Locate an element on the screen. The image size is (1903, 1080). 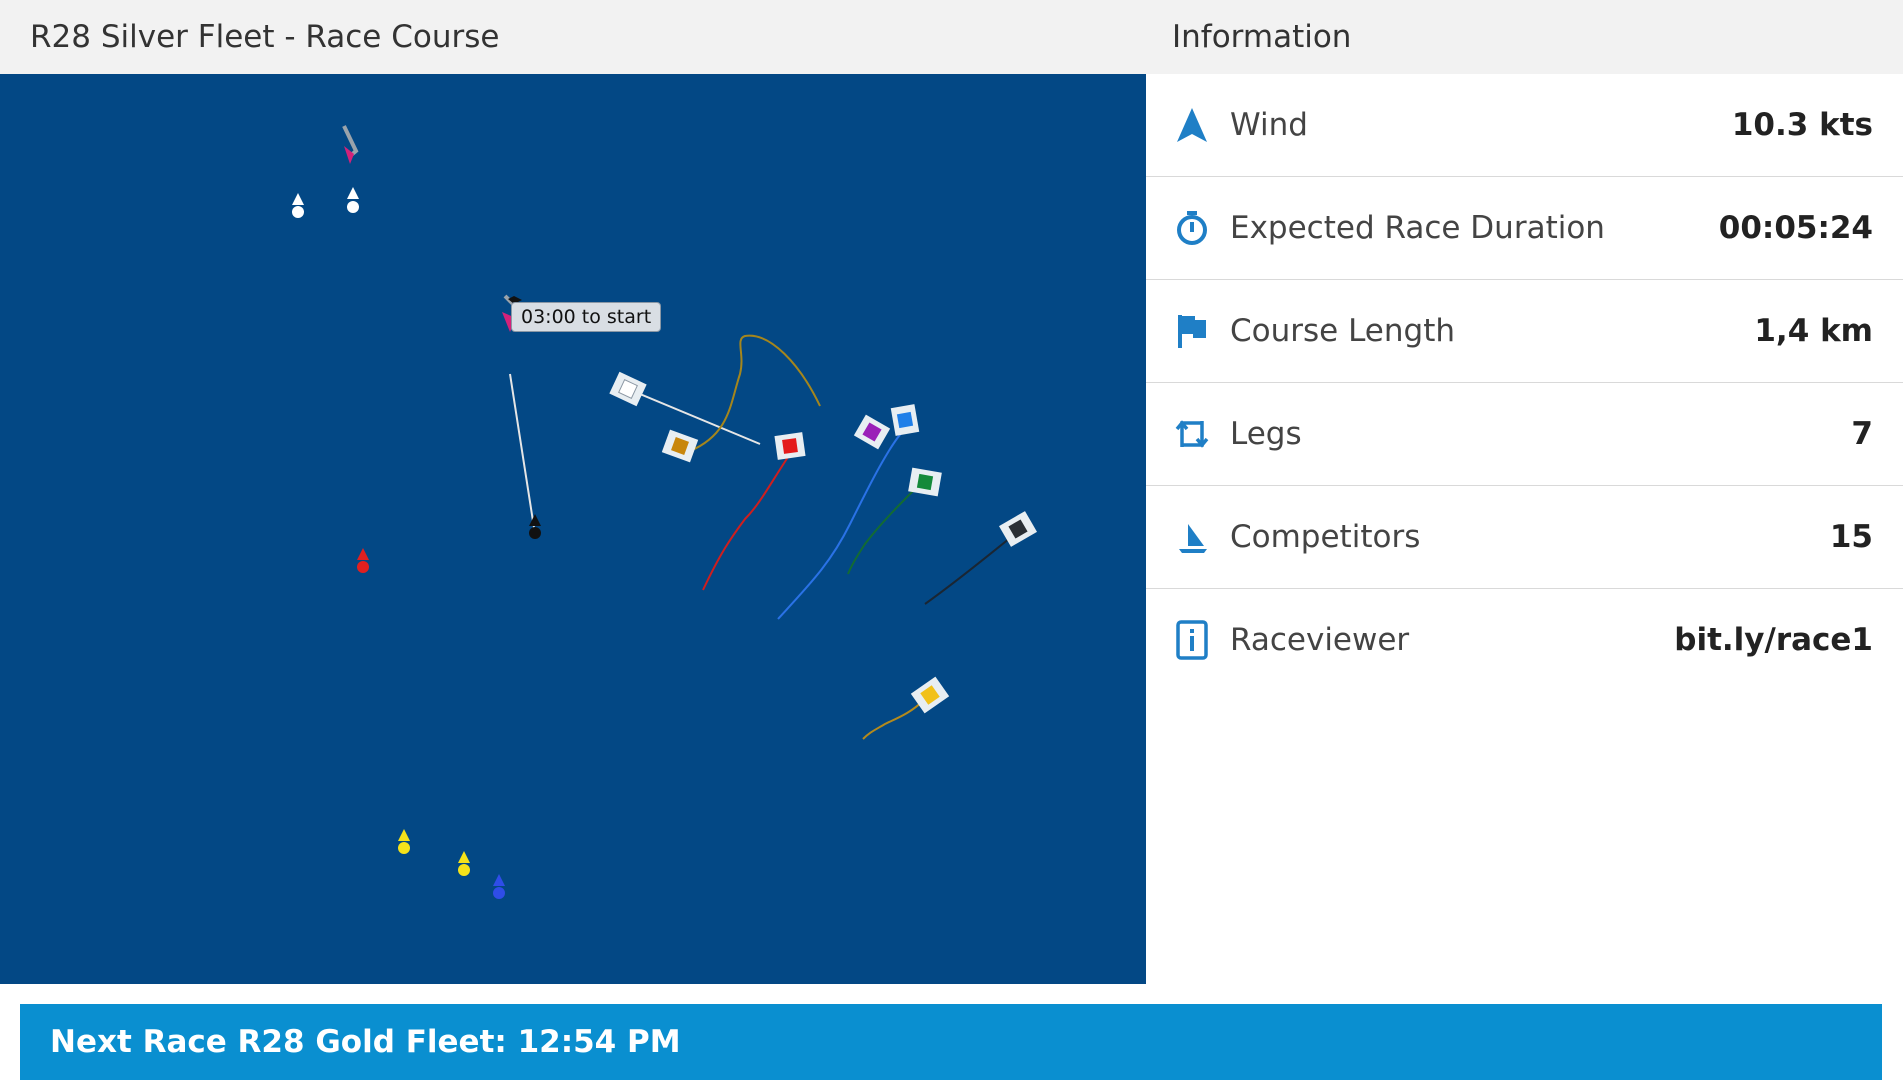
next-race-text: Next Race R28 Gold Fleet: 12:54 PM is located at coordinates (365, 1042).